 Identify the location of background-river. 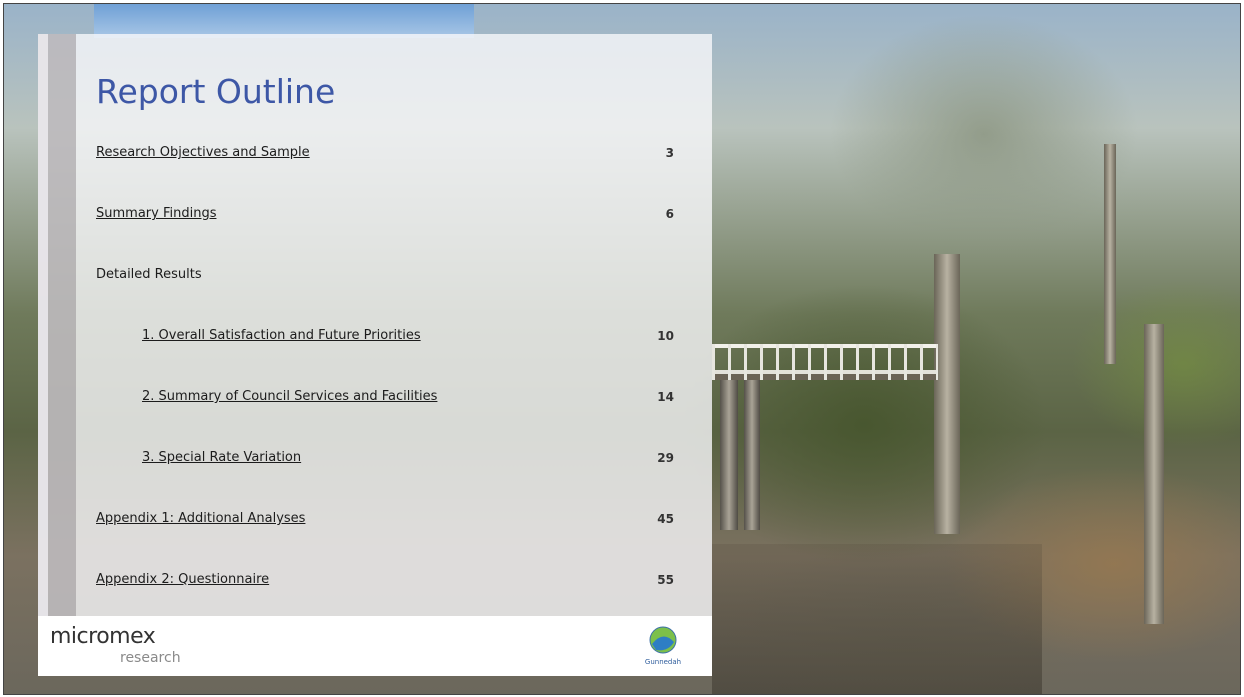
(877, 619).